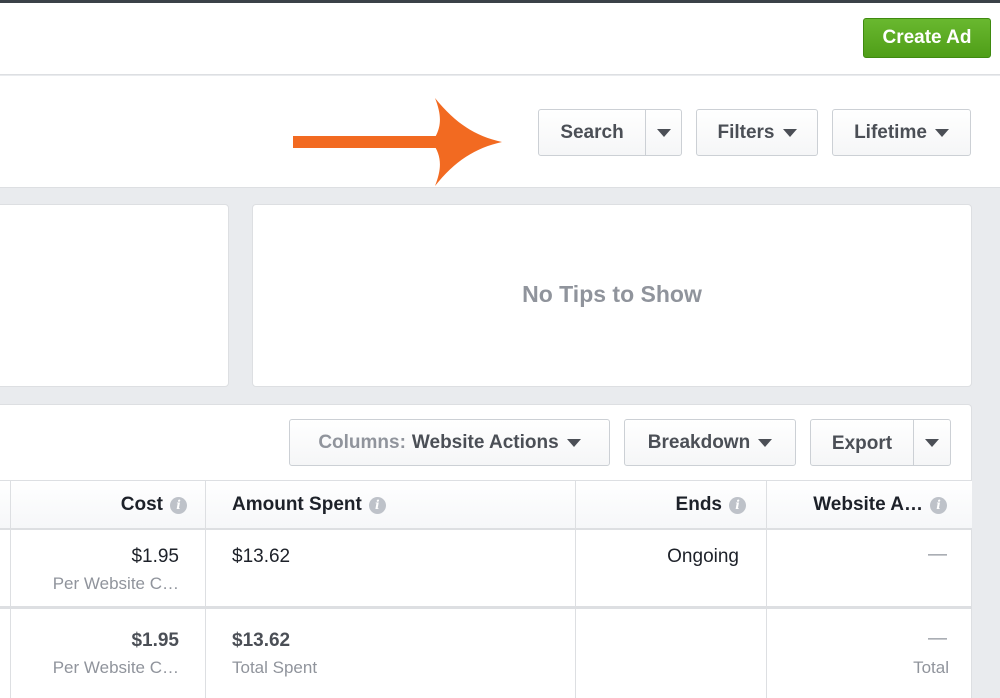 This screenshot has height=698, width=1000. Describe the element at coordinates (500, 39) in the screenshot. I see `top-bar: Create Ad` at that location.